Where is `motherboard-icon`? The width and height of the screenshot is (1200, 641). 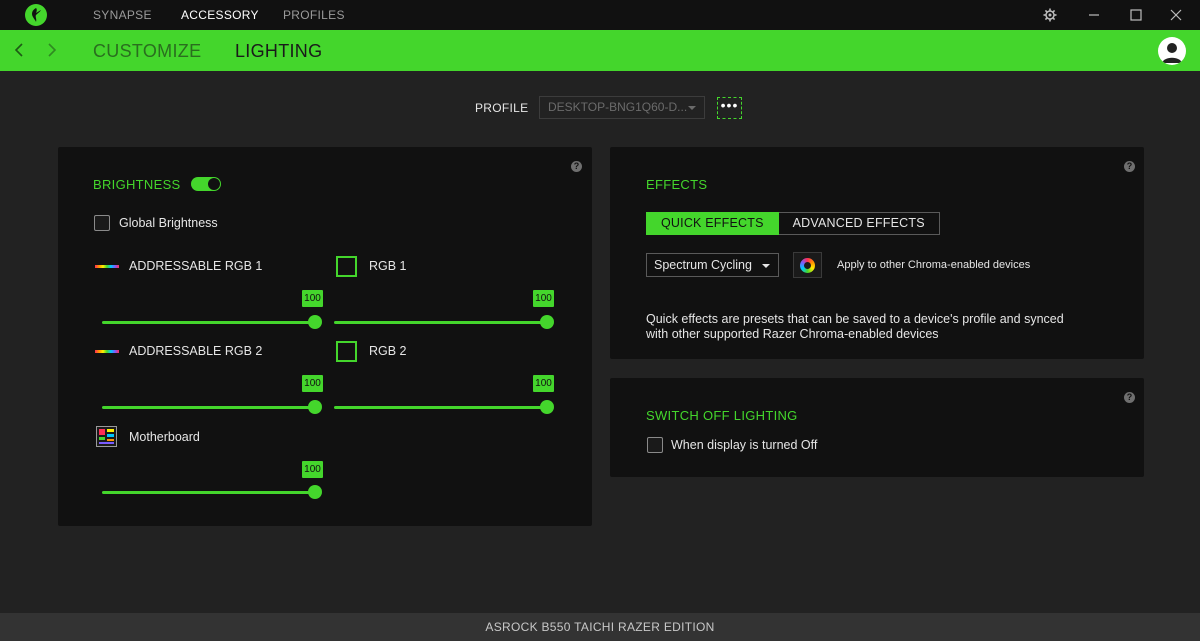 motherboard-icon is located at coordinates (106, 436).